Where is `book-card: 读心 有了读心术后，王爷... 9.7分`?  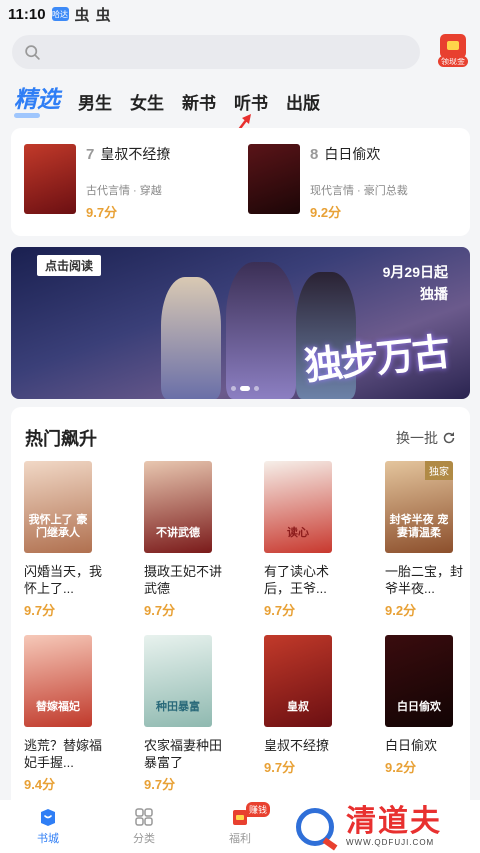
book-card: 读心 有了读心术后，王爷... 9.7分 is located at coordinates (312, 540).